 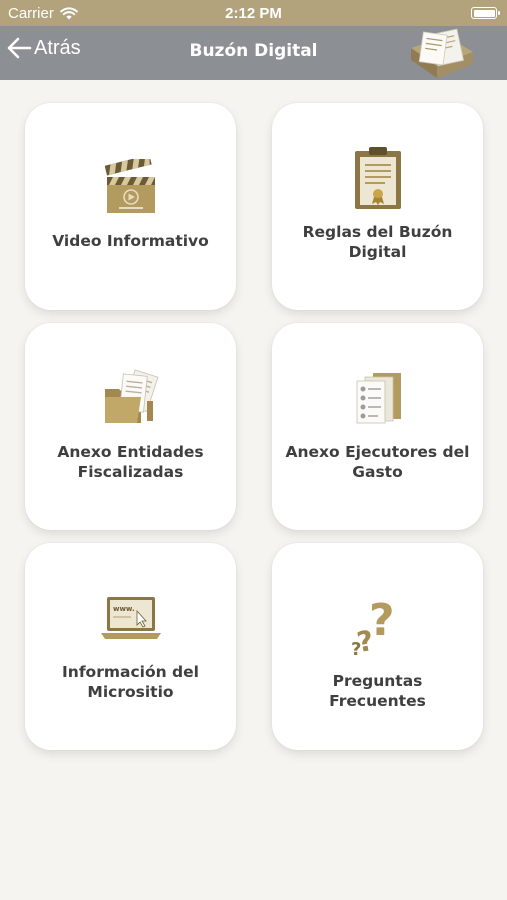 I want to click on navigation-bar: Atrás Buzón Digital, so click(x=253, y=53).